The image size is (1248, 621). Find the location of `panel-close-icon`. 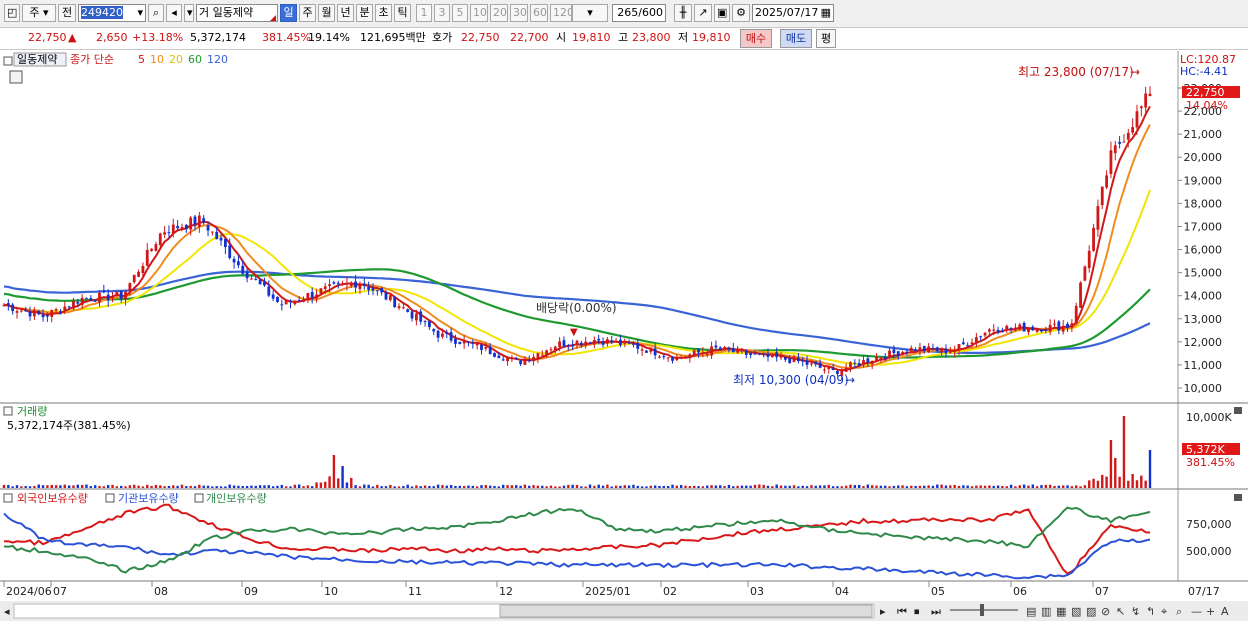

panel-close-icon is located at coordinates (1238, 410).